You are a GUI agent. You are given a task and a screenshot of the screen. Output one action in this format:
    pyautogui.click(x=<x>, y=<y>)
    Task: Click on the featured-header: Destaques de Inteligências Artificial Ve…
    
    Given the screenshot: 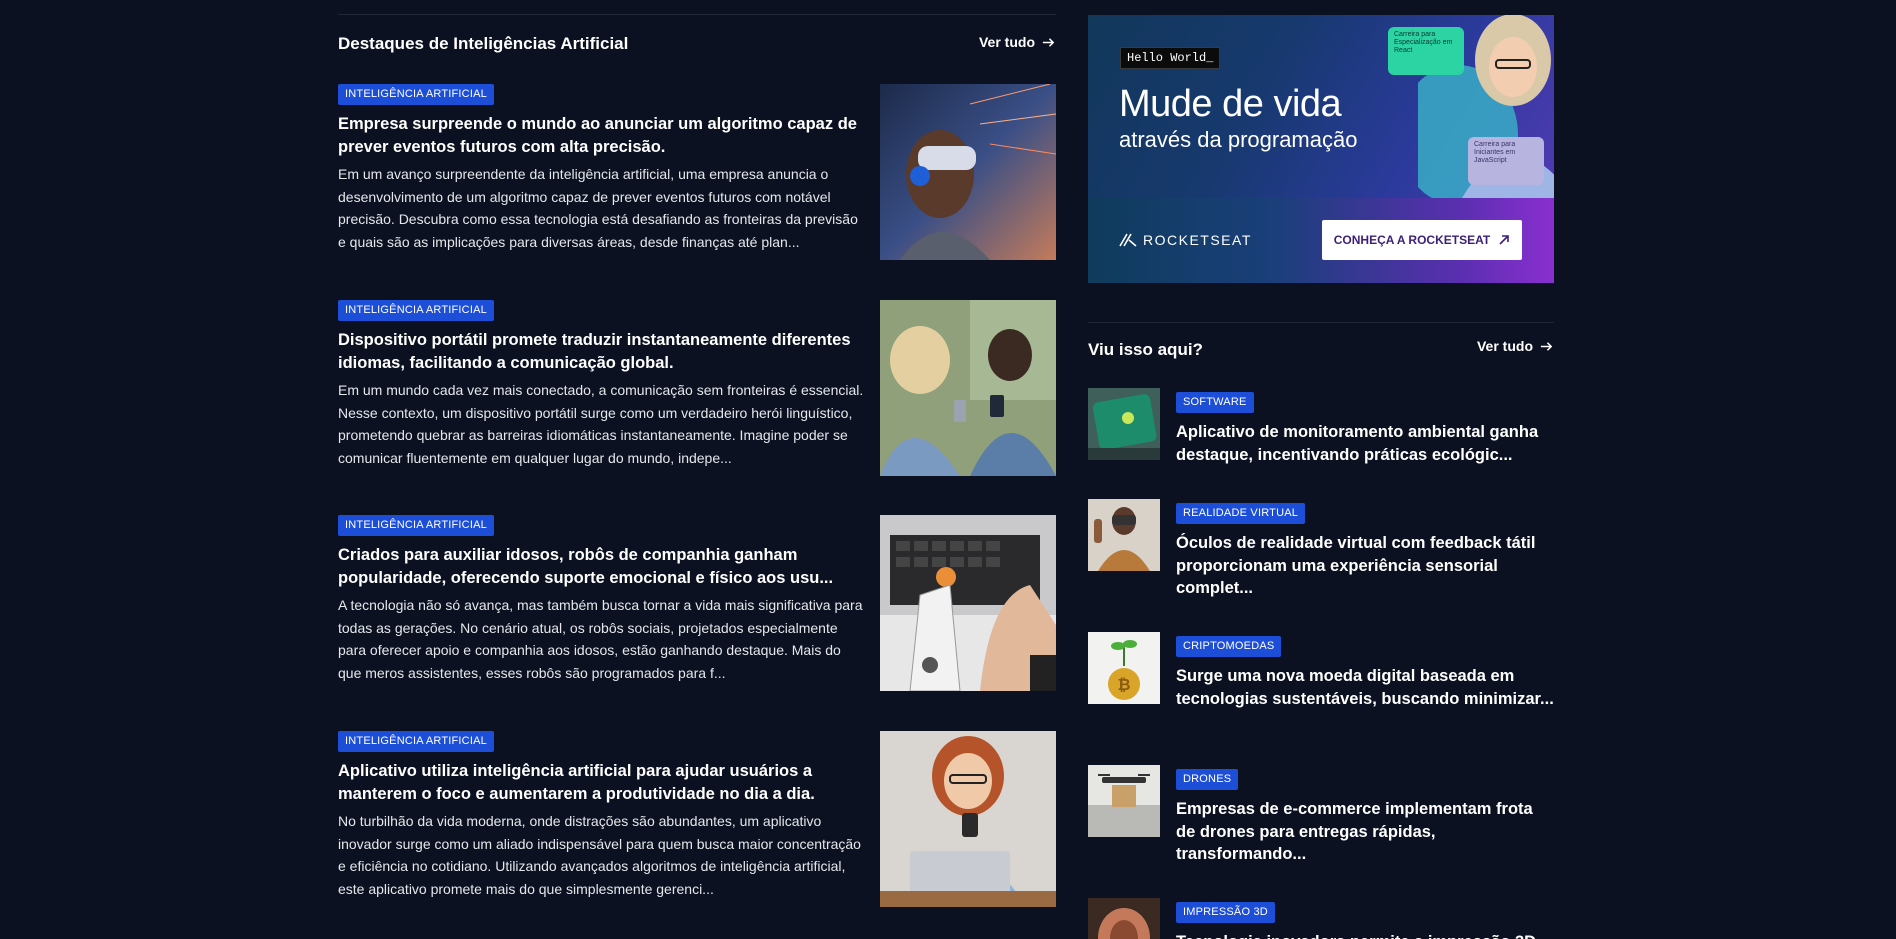 What is the action you would take?
    pyautogui.click(x=697, y=46)
    